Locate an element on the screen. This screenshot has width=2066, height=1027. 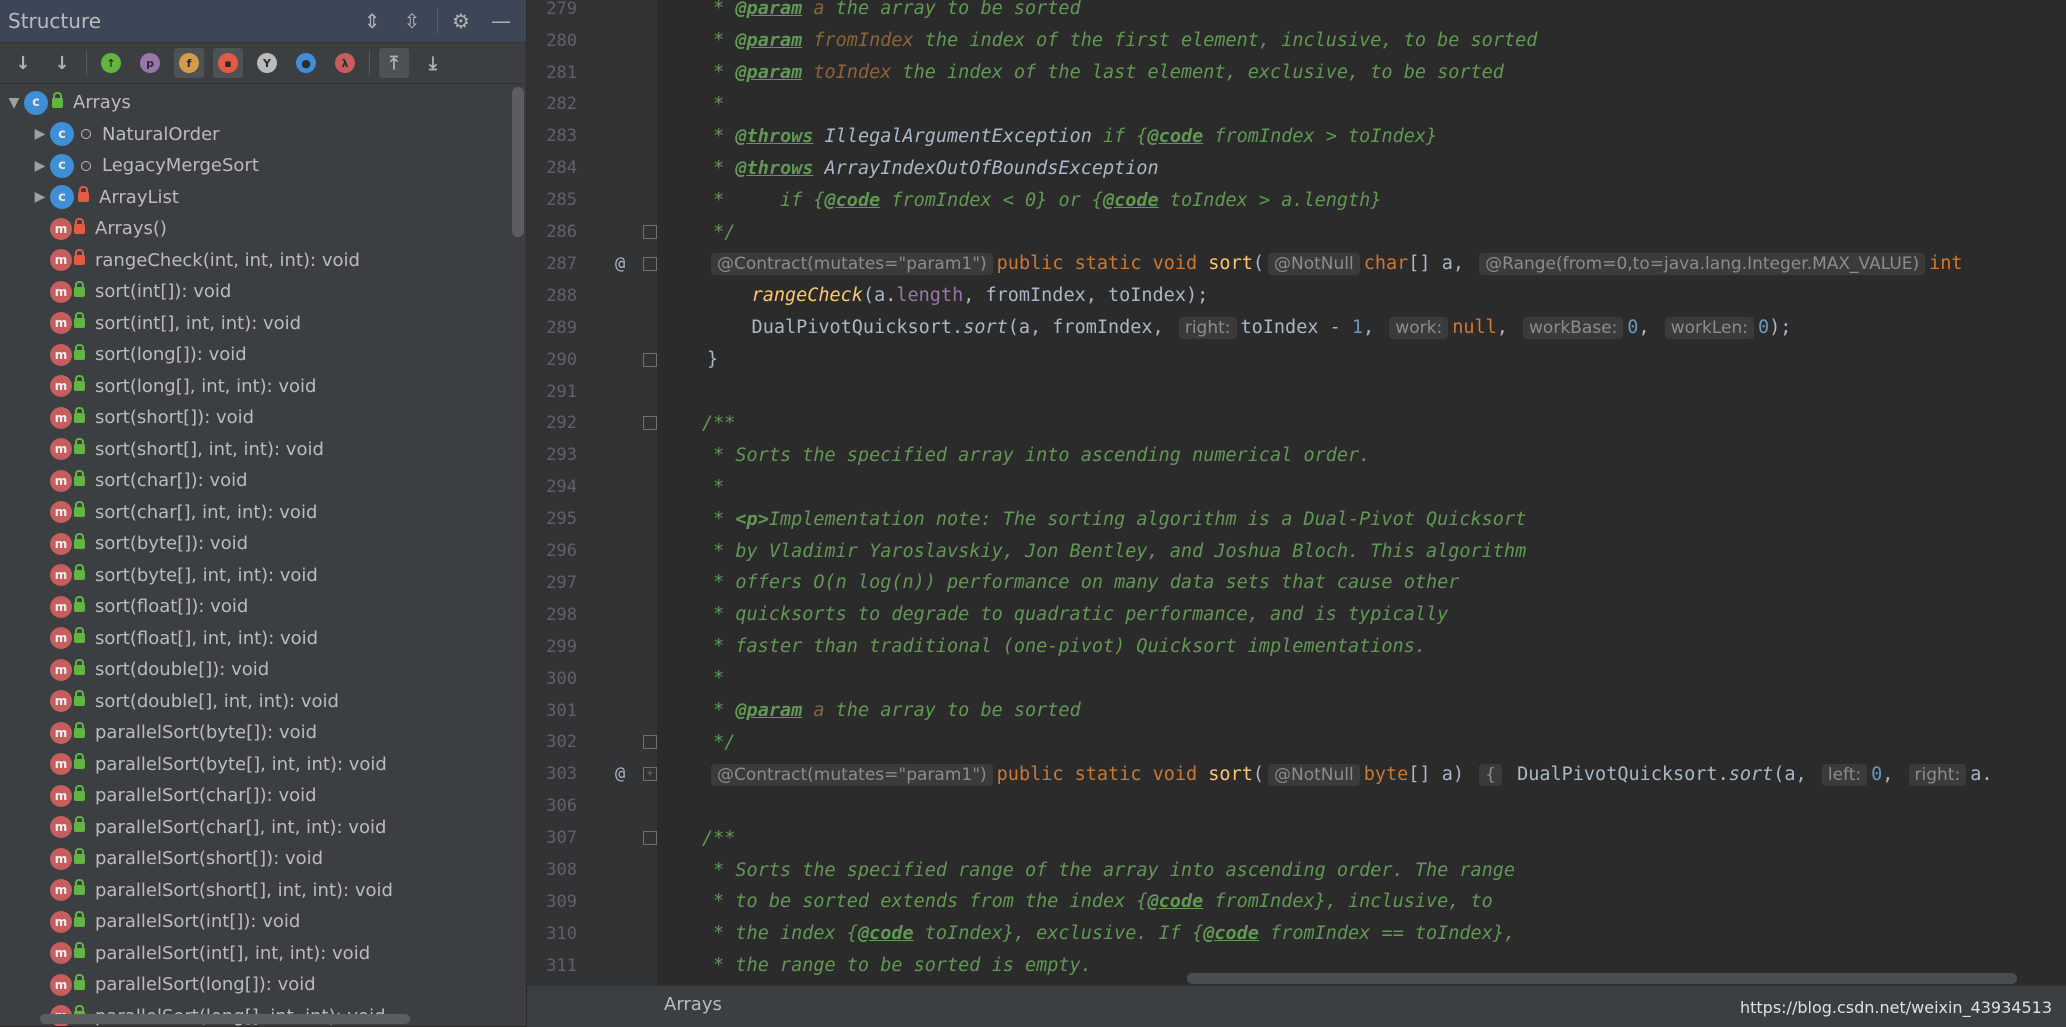
tree-vertical-scrollbar is located at coordinates (518, 162).